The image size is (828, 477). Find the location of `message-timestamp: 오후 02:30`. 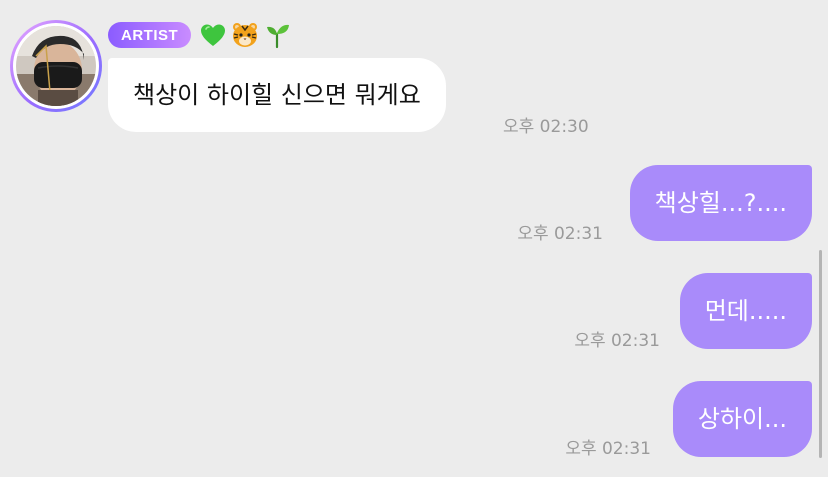

message-timestamp: 오후 02:30 is located at coordinates (546, 127).